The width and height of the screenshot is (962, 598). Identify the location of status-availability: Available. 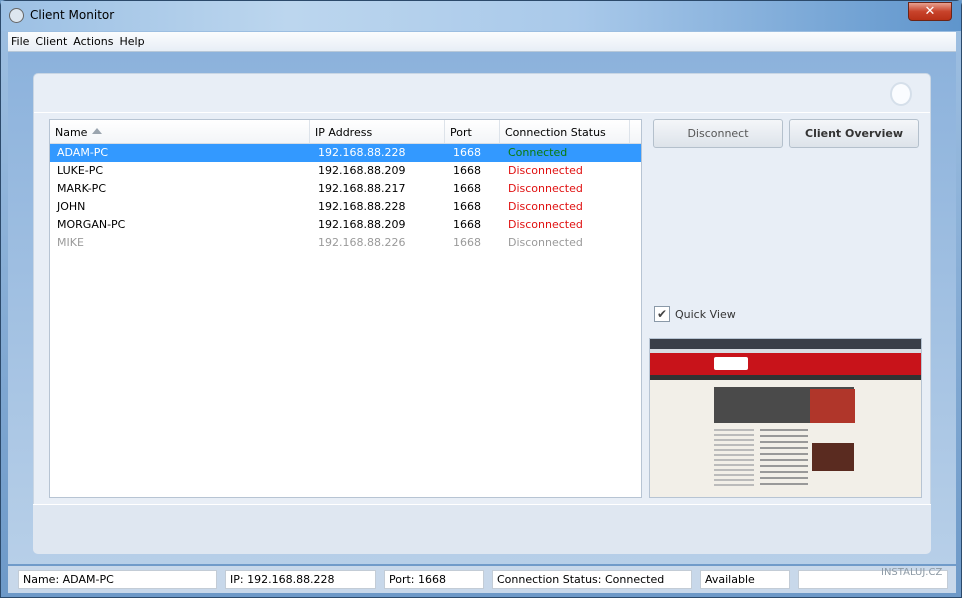
(745, 579).